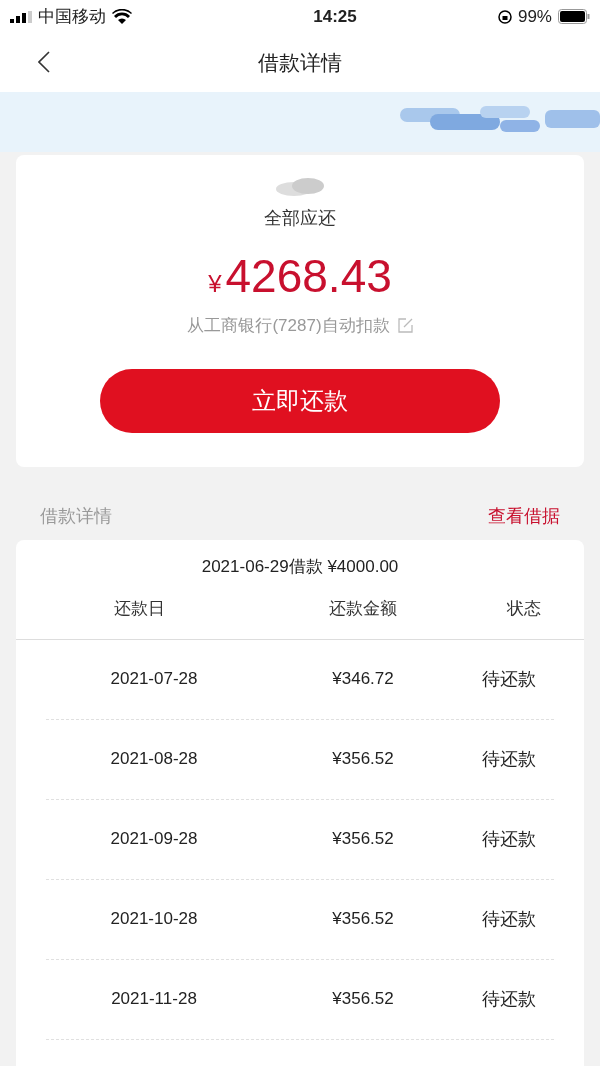 This screenshot has width=600, height=1066. I want to click on installment-amount: ¥346.72, so click(363, 679).